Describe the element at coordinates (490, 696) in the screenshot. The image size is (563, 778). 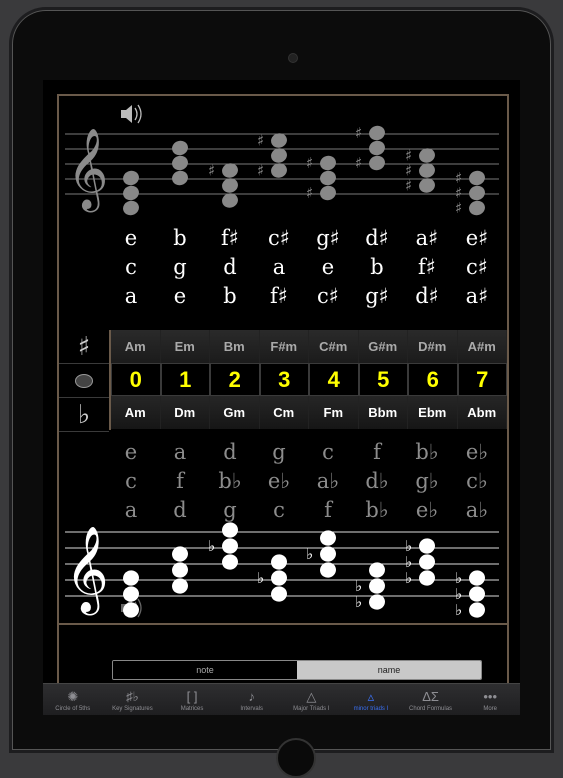
I see `more-icon: •••` at that location.